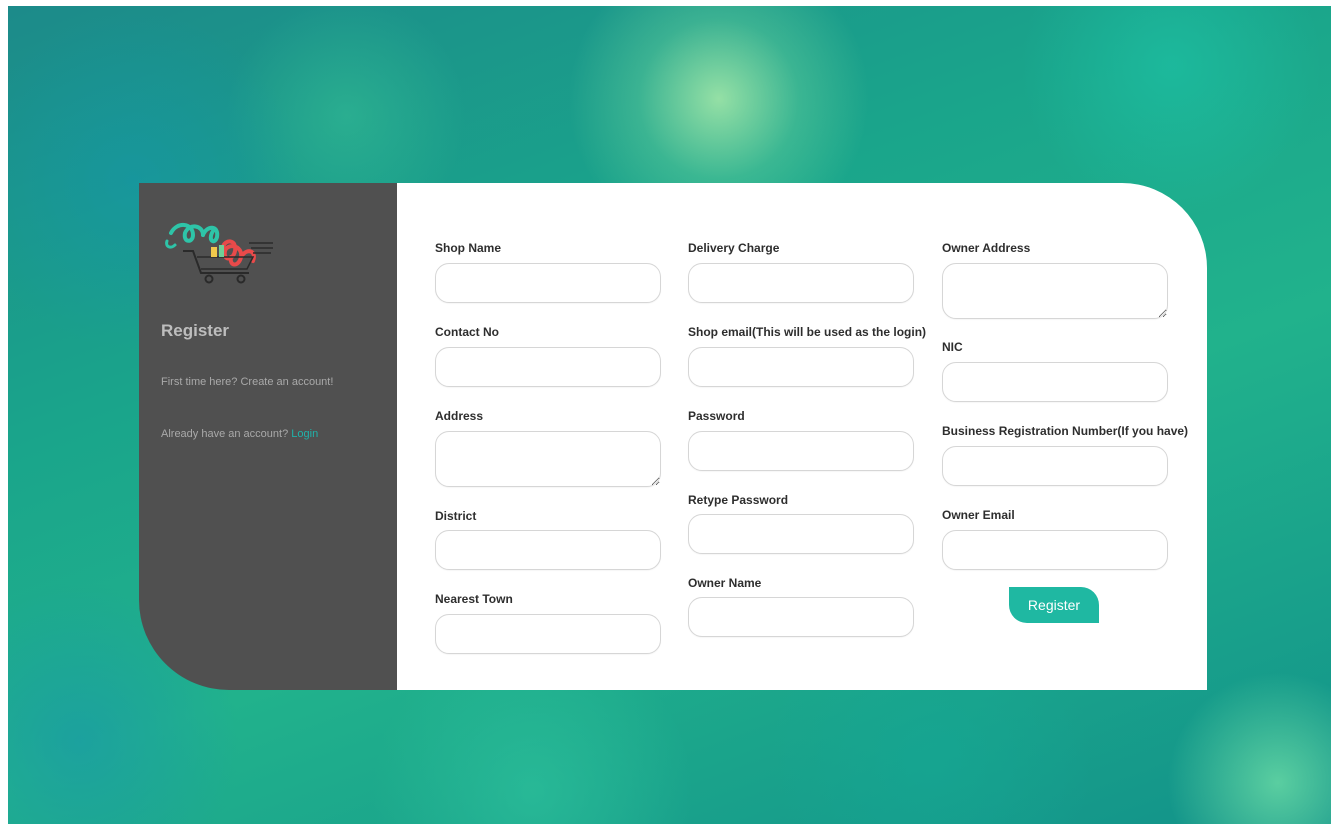 The height and width of the screenshot is (824, 1331). What do you see at coordinates (247, 382) in the screenshot?
I see `create-account-text: First time here? Create an account!` at bounding box center [247, 382].